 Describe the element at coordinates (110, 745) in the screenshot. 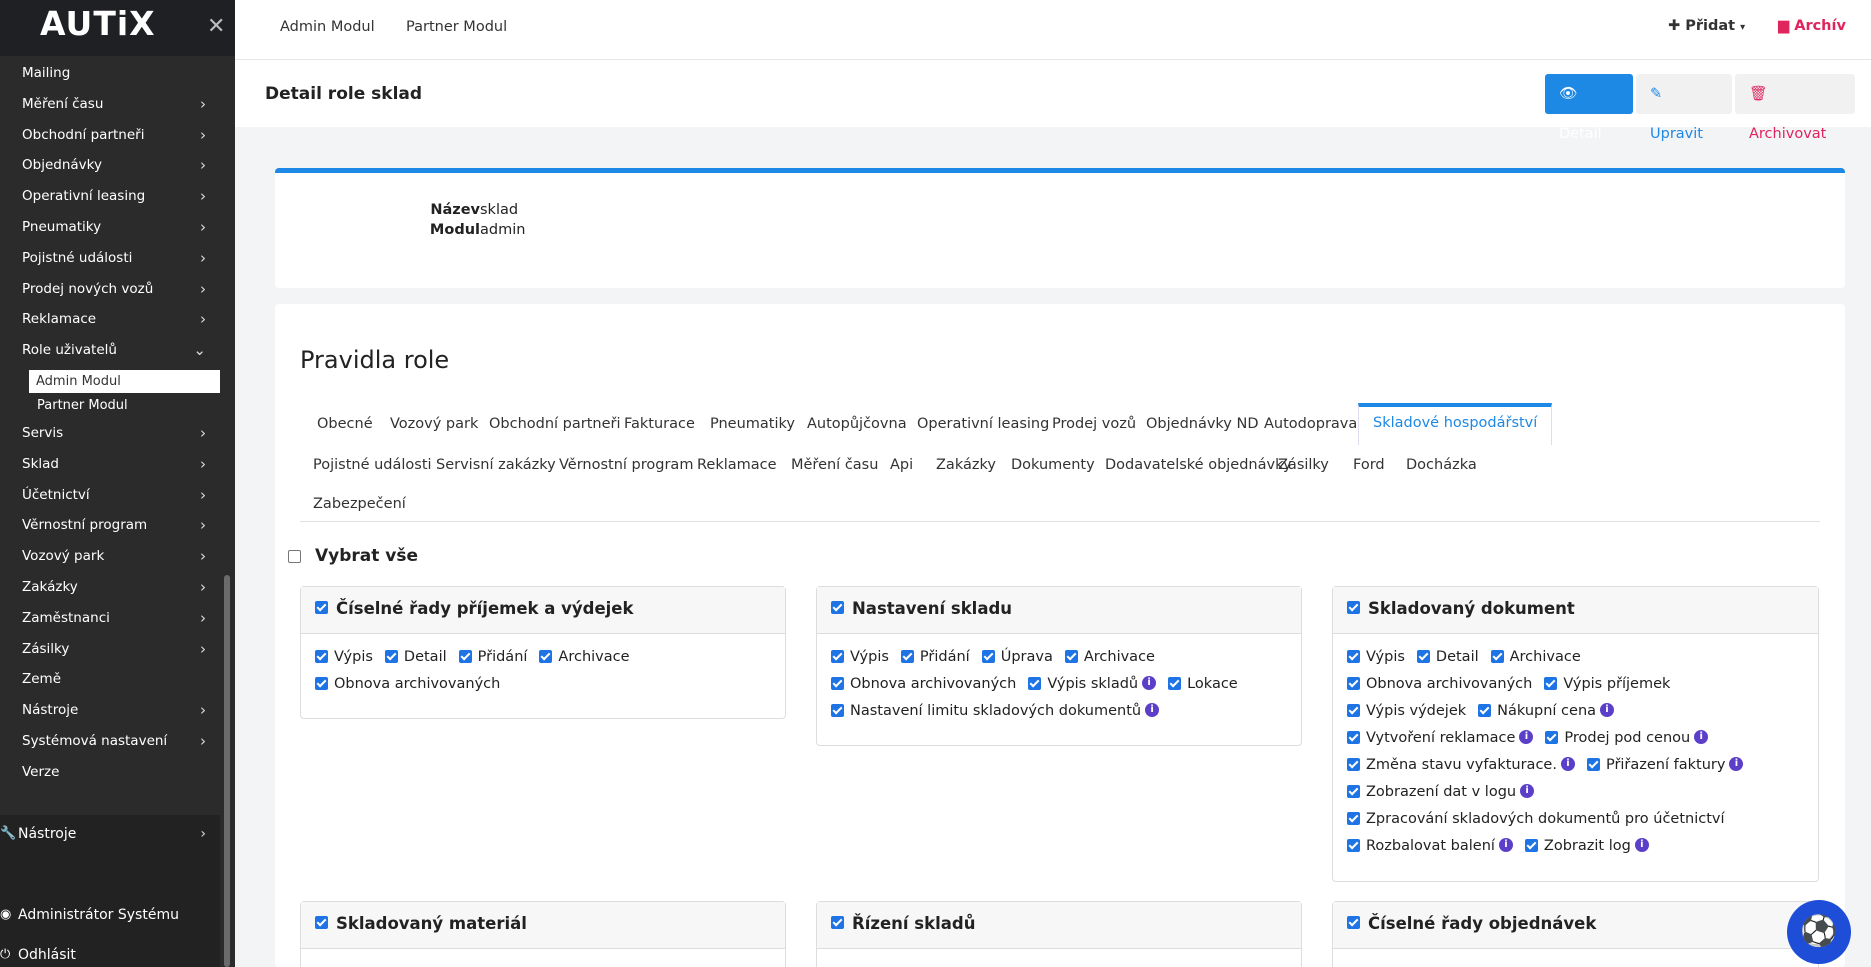

I see `sidebar-item-systemova-nastaveni: Systémová nastavení ›` at that location.